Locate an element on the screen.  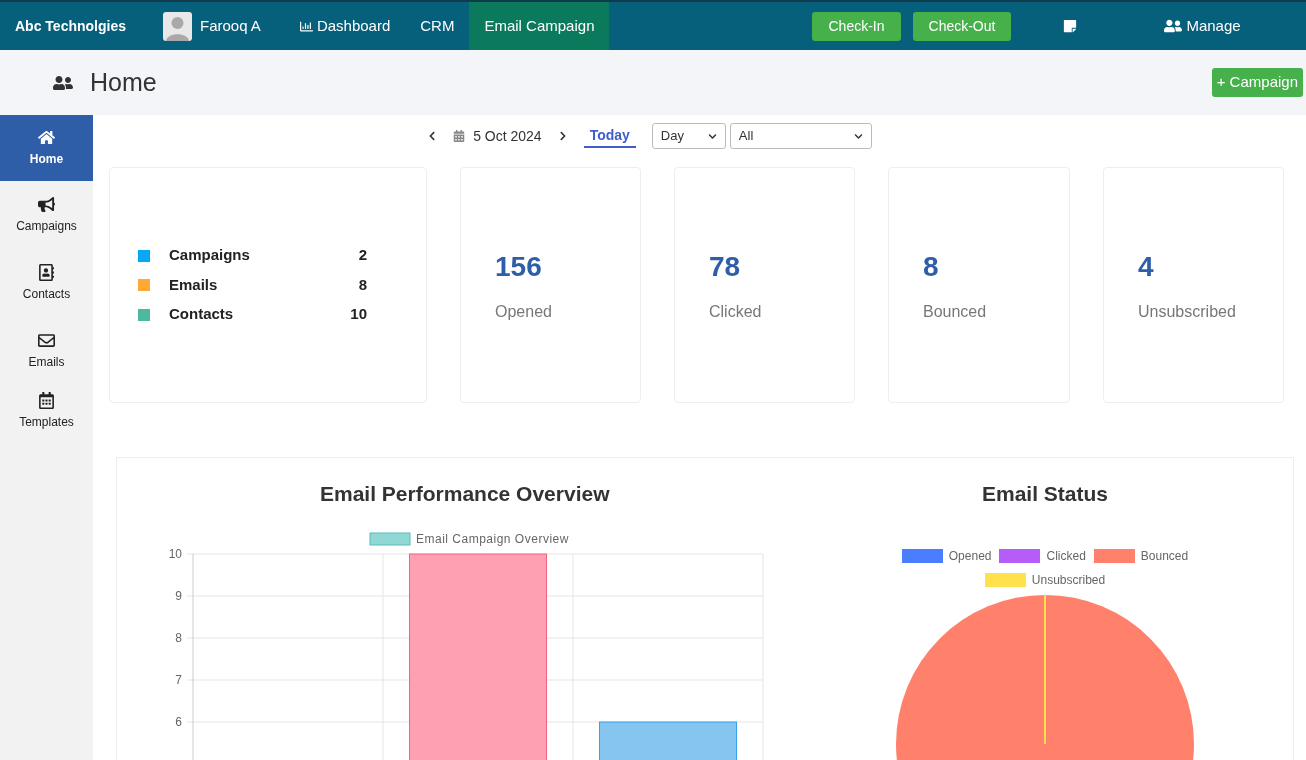
manage-link: Manage is located at coordinates (1202, 26).